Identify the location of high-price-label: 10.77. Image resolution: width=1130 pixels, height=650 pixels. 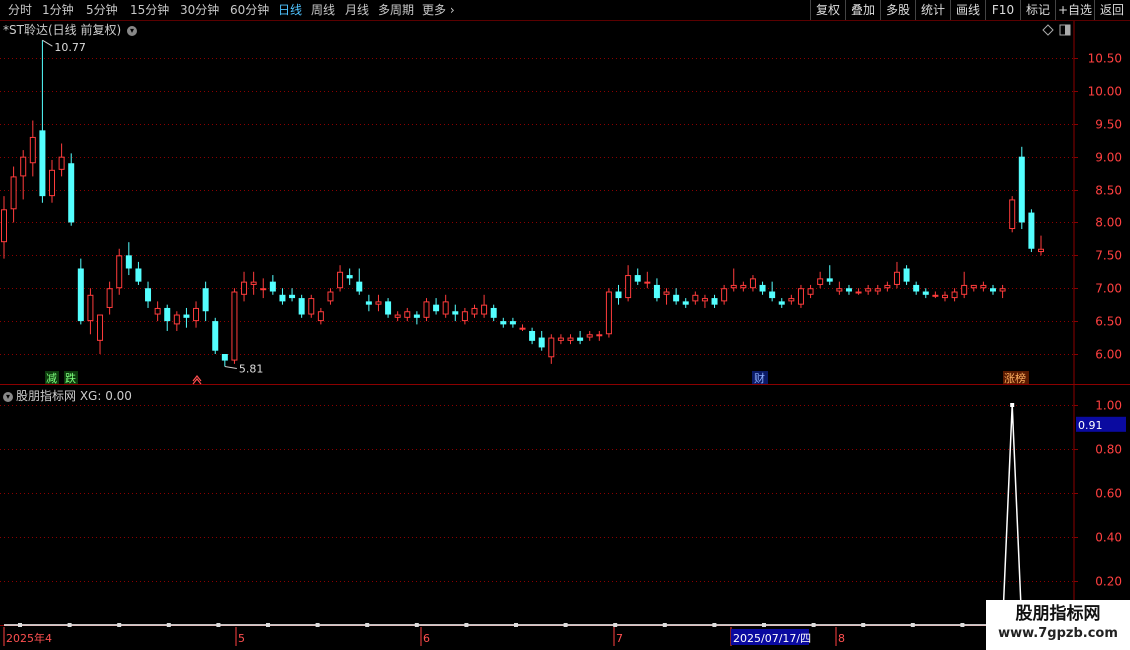
(70, 47).